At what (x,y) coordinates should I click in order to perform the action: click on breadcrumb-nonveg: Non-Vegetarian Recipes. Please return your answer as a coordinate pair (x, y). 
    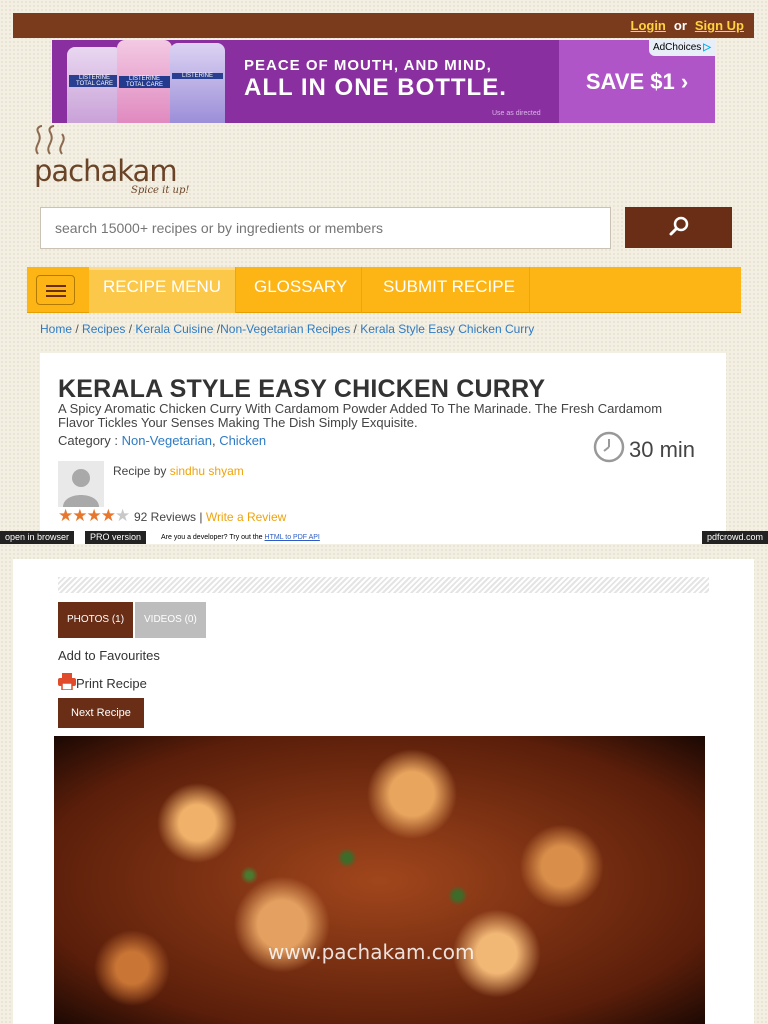
    Looking at the image, I should click on (285, 329).